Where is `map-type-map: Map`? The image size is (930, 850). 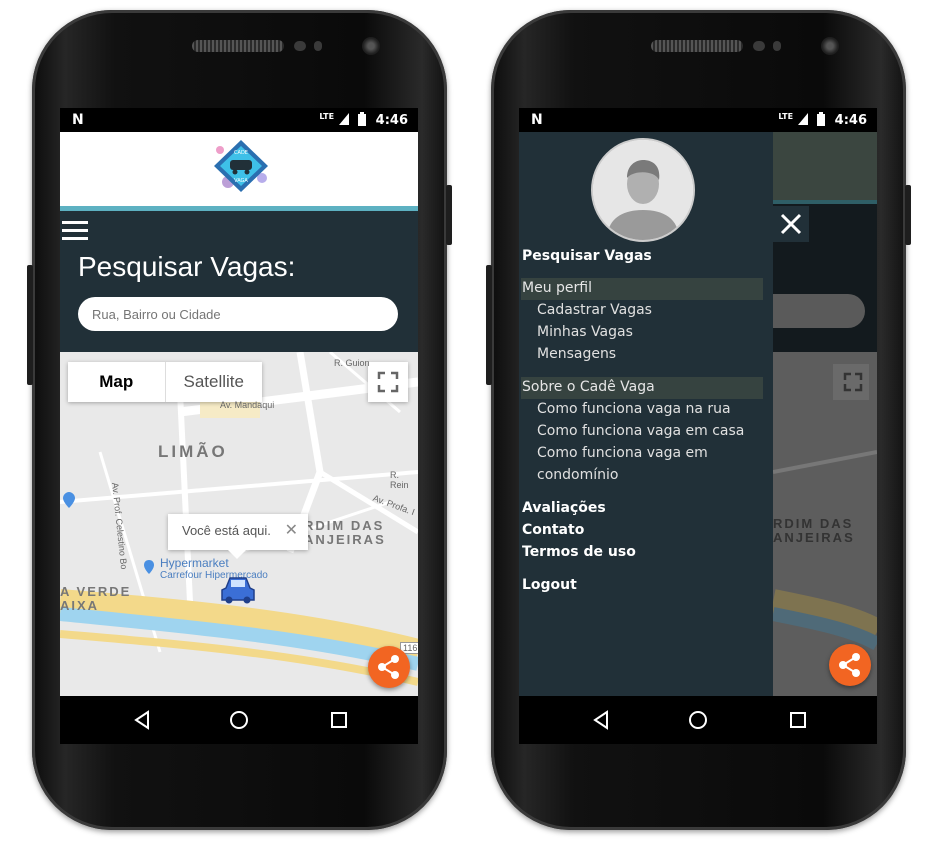 map-type-map: Map is located at coordinates (117, 382).